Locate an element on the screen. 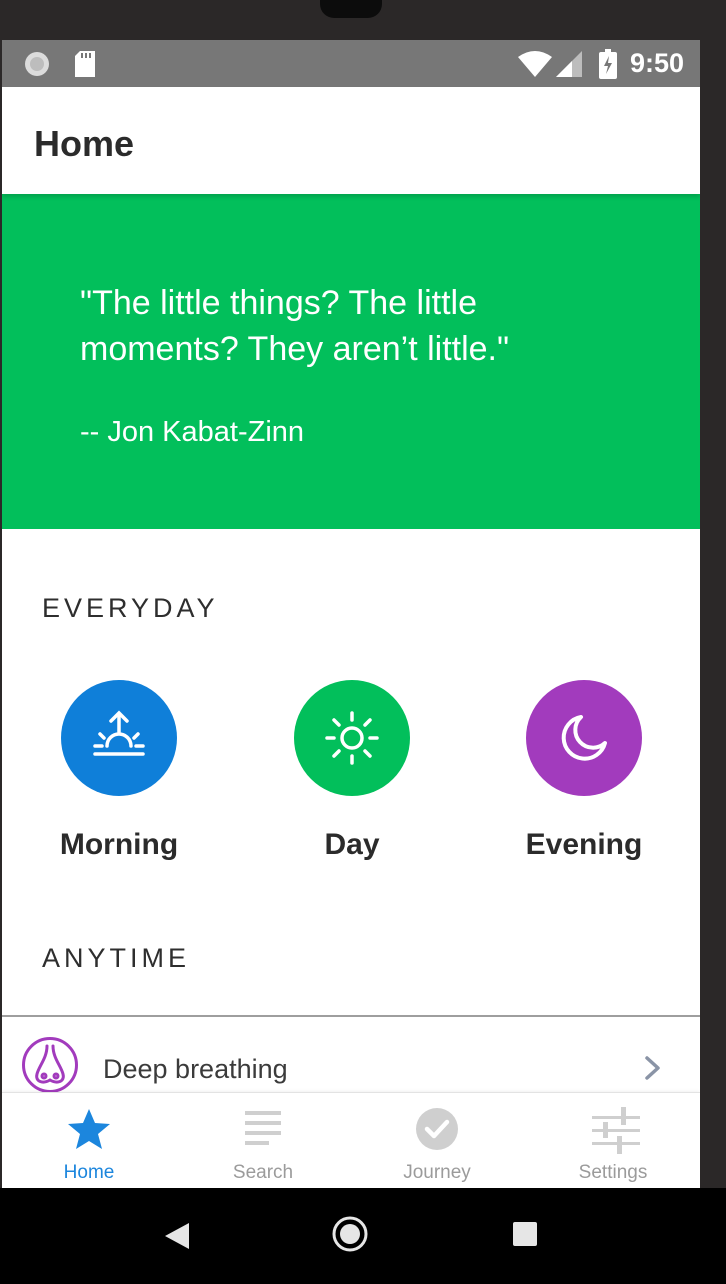  routine-label: Evening is located at coordinates (584, 844).